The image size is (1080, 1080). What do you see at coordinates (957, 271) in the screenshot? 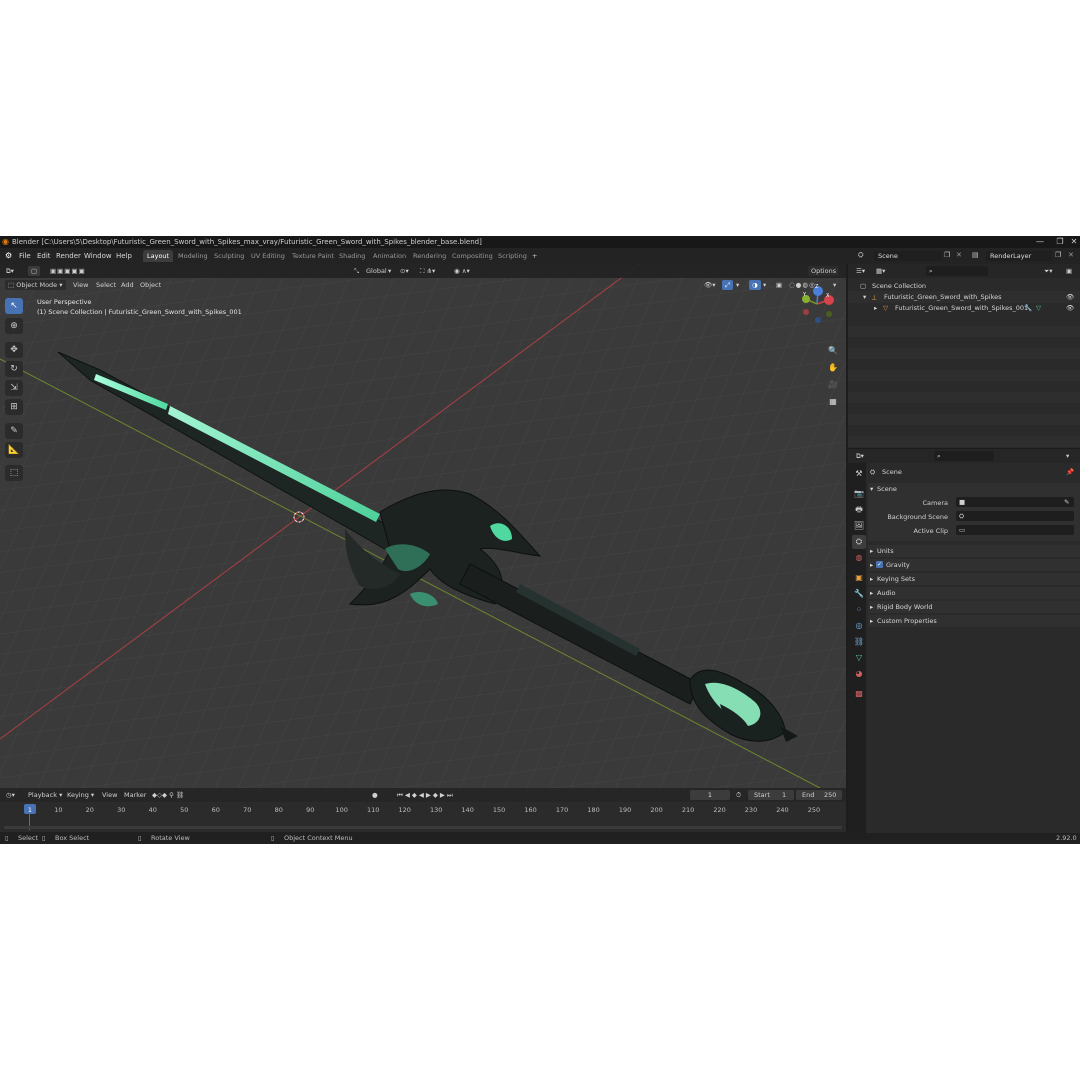
I see `outliner-search-input: ⌕` at bounding box center [957, 271].